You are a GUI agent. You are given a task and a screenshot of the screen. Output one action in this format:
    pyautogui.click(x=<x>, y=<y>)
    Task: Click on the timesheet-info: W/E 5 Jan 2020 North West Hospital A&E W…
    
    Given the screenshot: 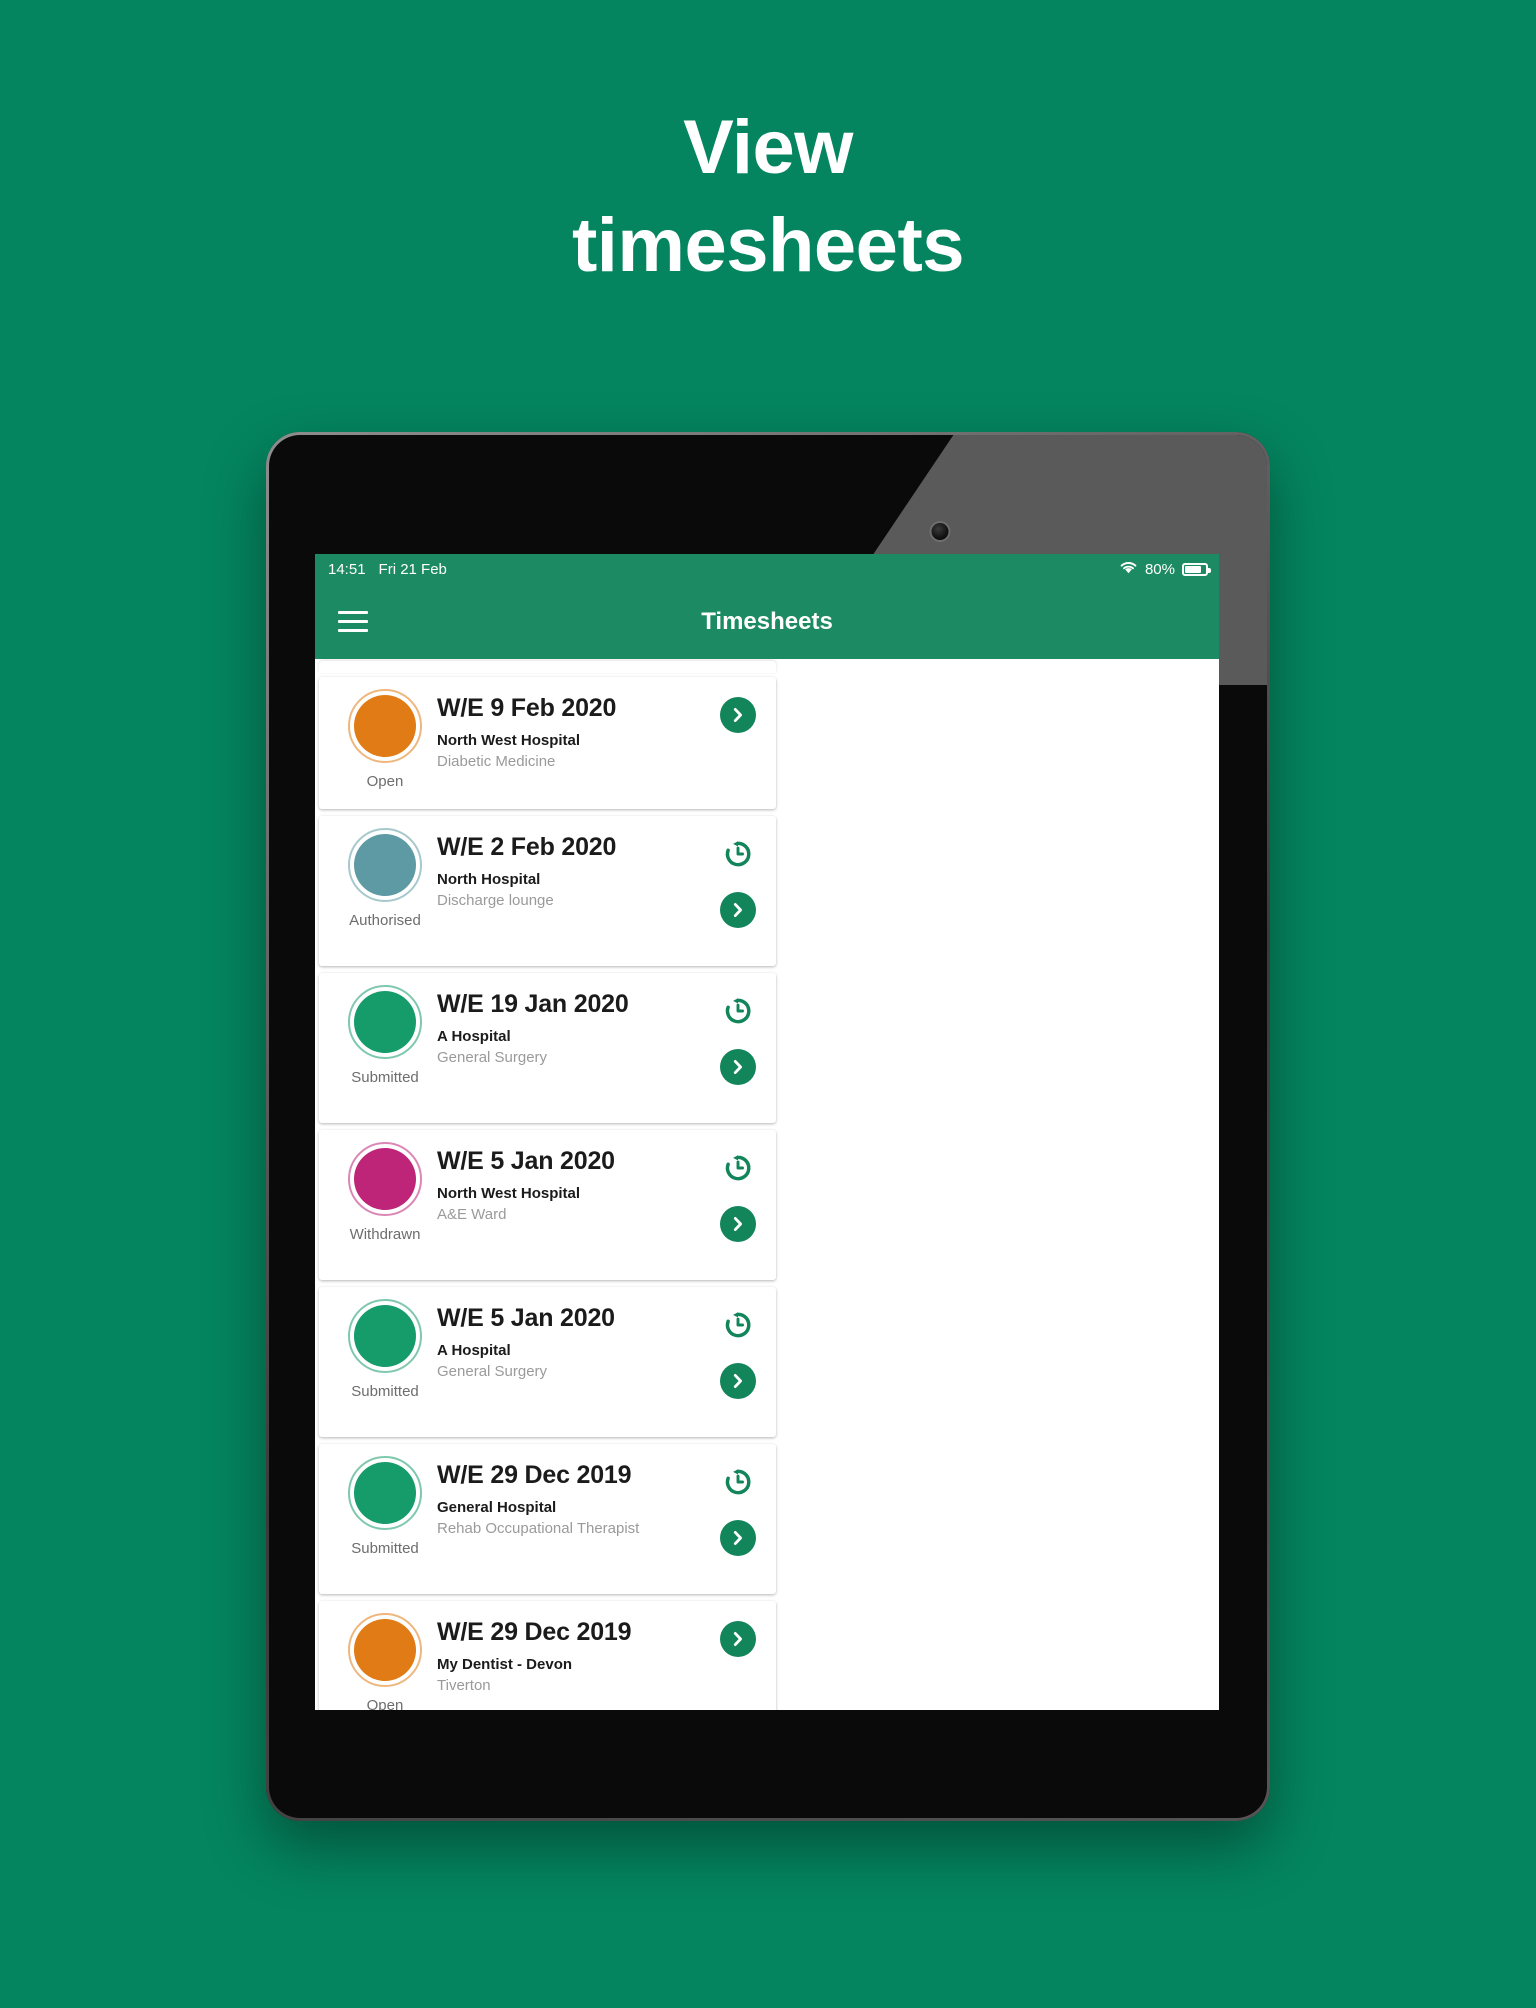 What is the action you would take?
    pyautogui.click(x=572, y=1205)
    